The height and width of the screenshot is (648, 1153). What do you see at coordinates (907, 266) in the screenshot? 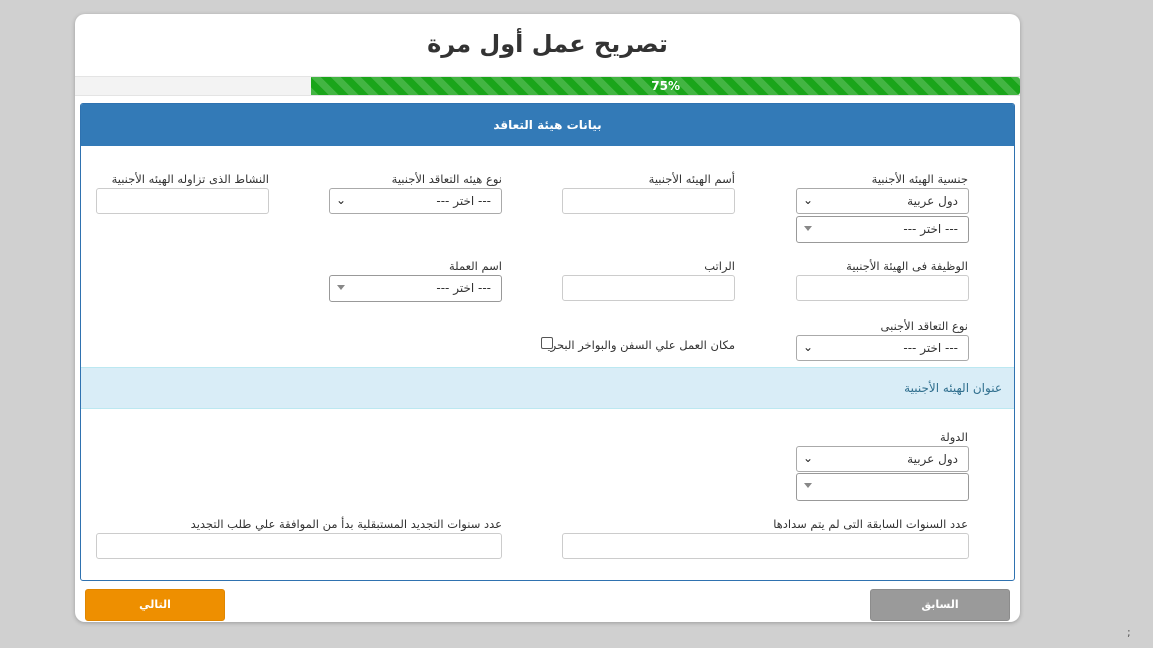
I see `job-label: الوظيفة فى الهيئة الأجنبية` at bounding box center [907, 266].